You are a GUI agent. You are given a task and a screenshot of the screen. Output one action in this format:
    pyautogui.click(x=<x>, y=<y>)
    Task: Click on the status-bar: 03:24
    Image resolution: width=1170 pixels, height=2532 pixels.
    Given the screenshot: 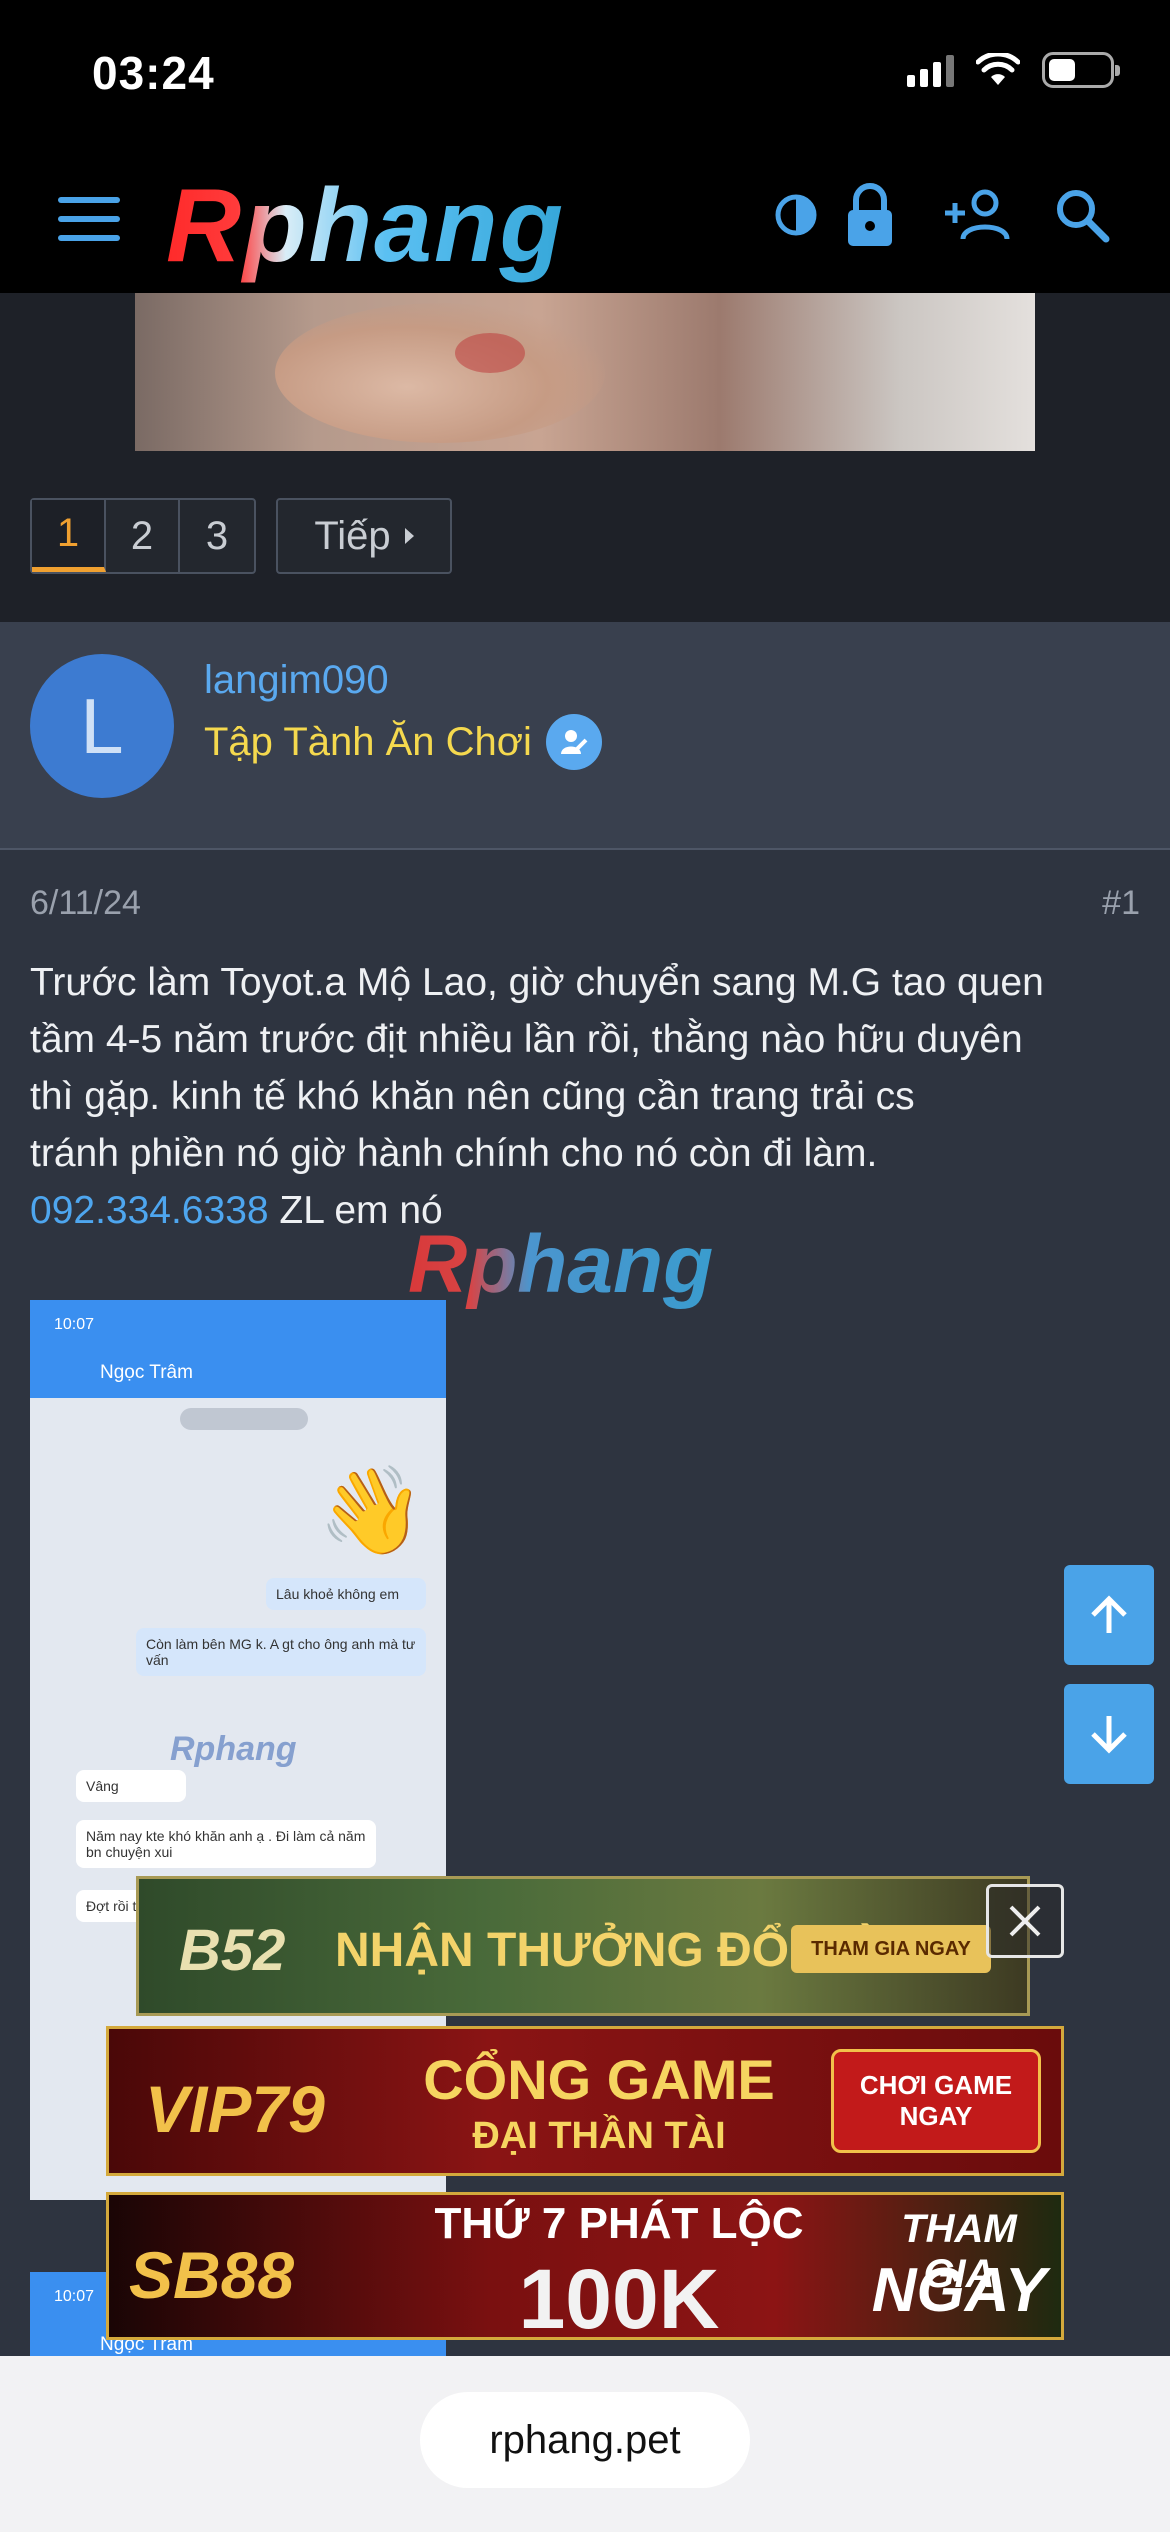 What is the action you would take?
    pyautogui.click(x=585, y=72)
    